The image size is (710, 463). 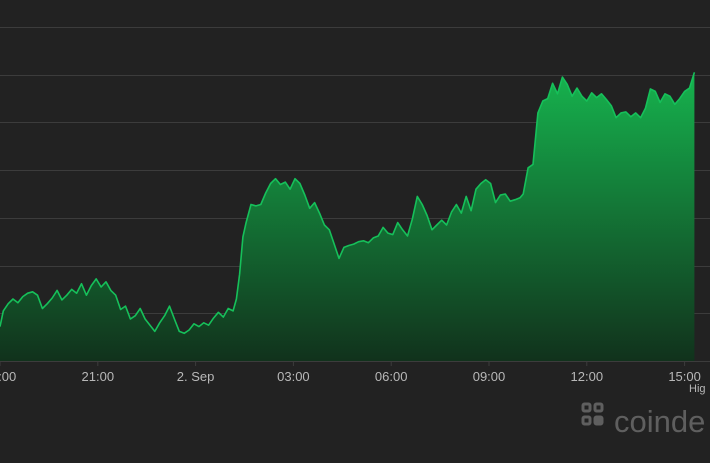 What do you see at coordinates (8, 376) in the screenshot?
I see `x-tick-label-0: 18:00` at bounding box center [8, 376].